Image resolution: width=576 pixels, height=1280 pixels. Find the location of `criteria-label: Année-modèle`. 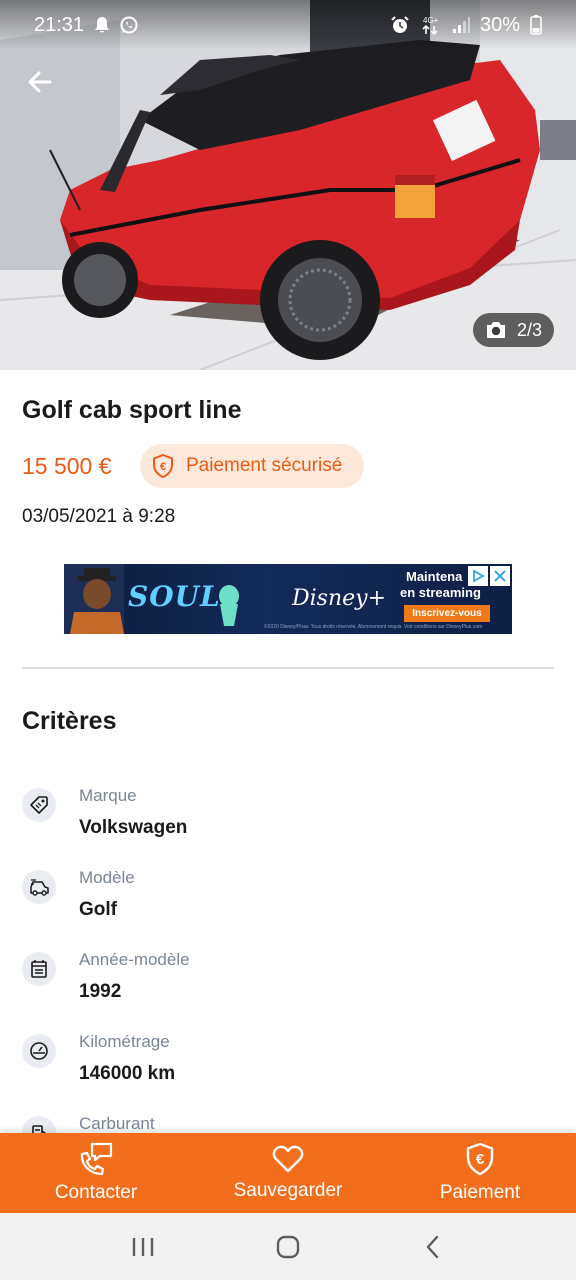

criteria-label: Année-modèle is located at coordinates (134, 959).